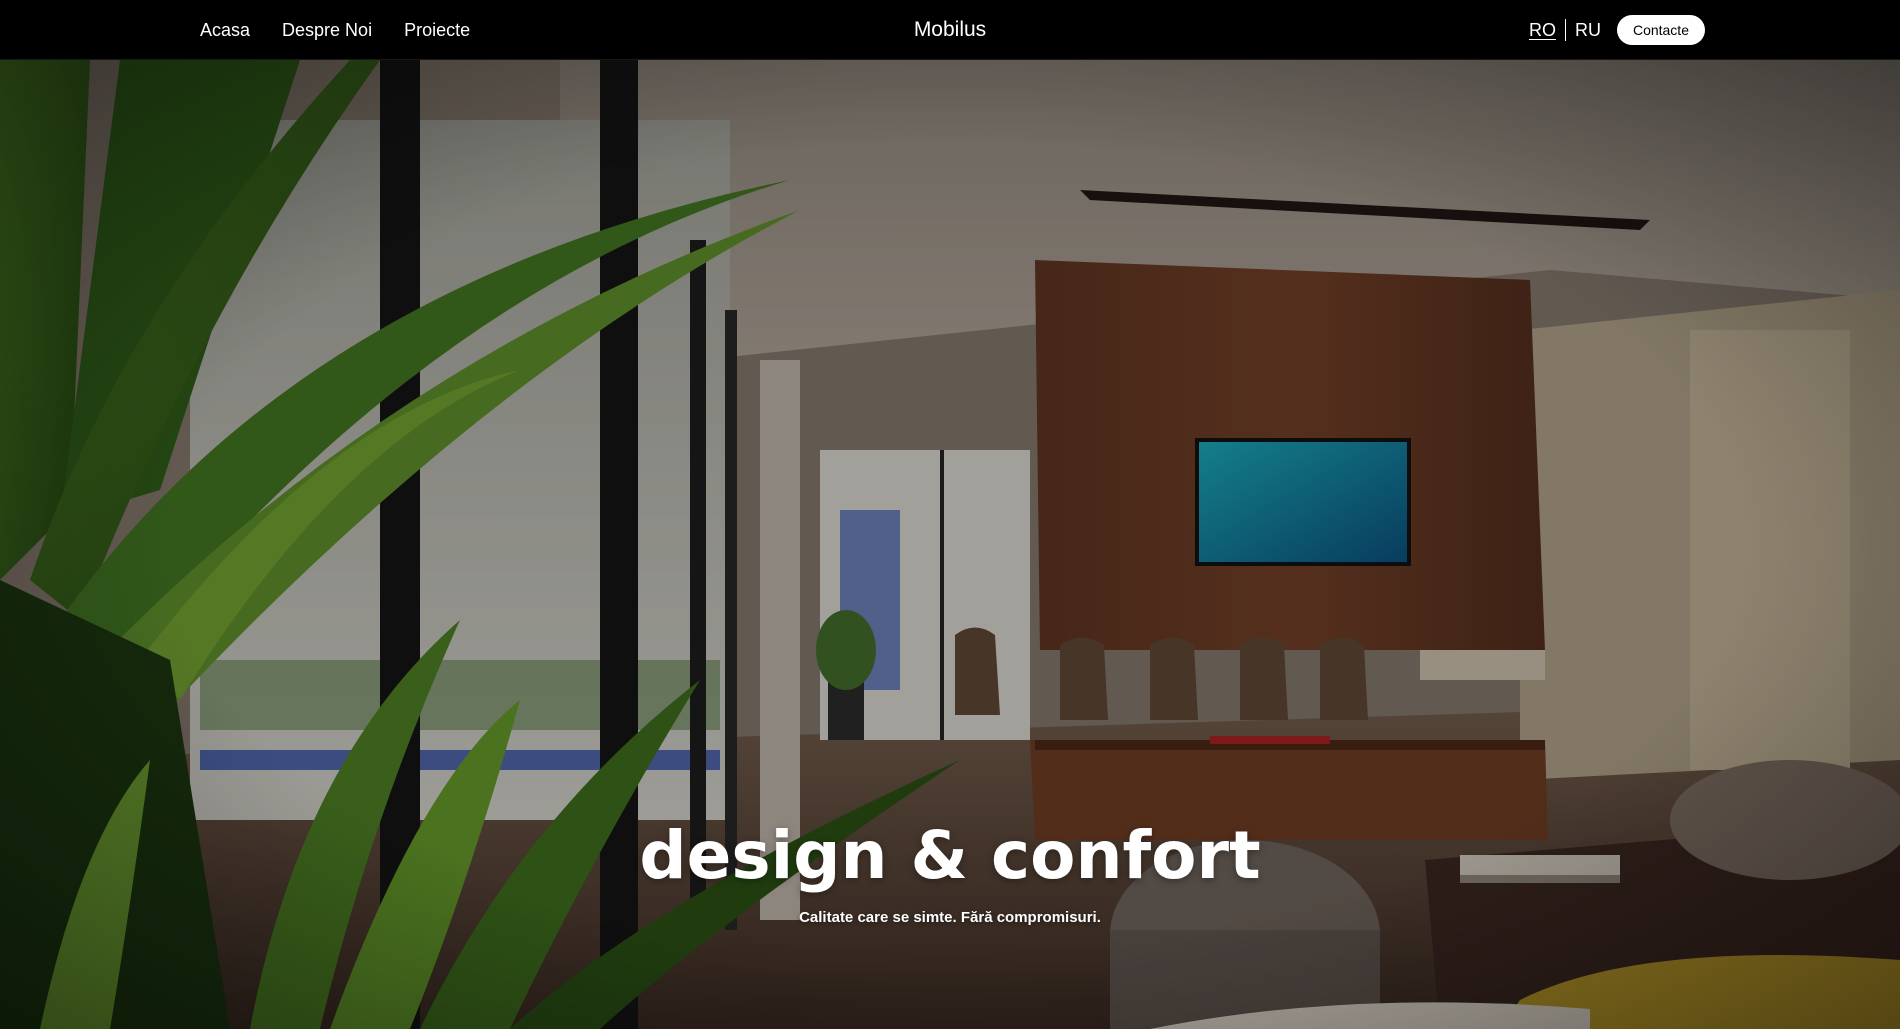  What do you see at coordinates (327, 30) in the screenshot?
I see `nav-link-despre-noi: Despre Noi` at bounding box center [327, 30].